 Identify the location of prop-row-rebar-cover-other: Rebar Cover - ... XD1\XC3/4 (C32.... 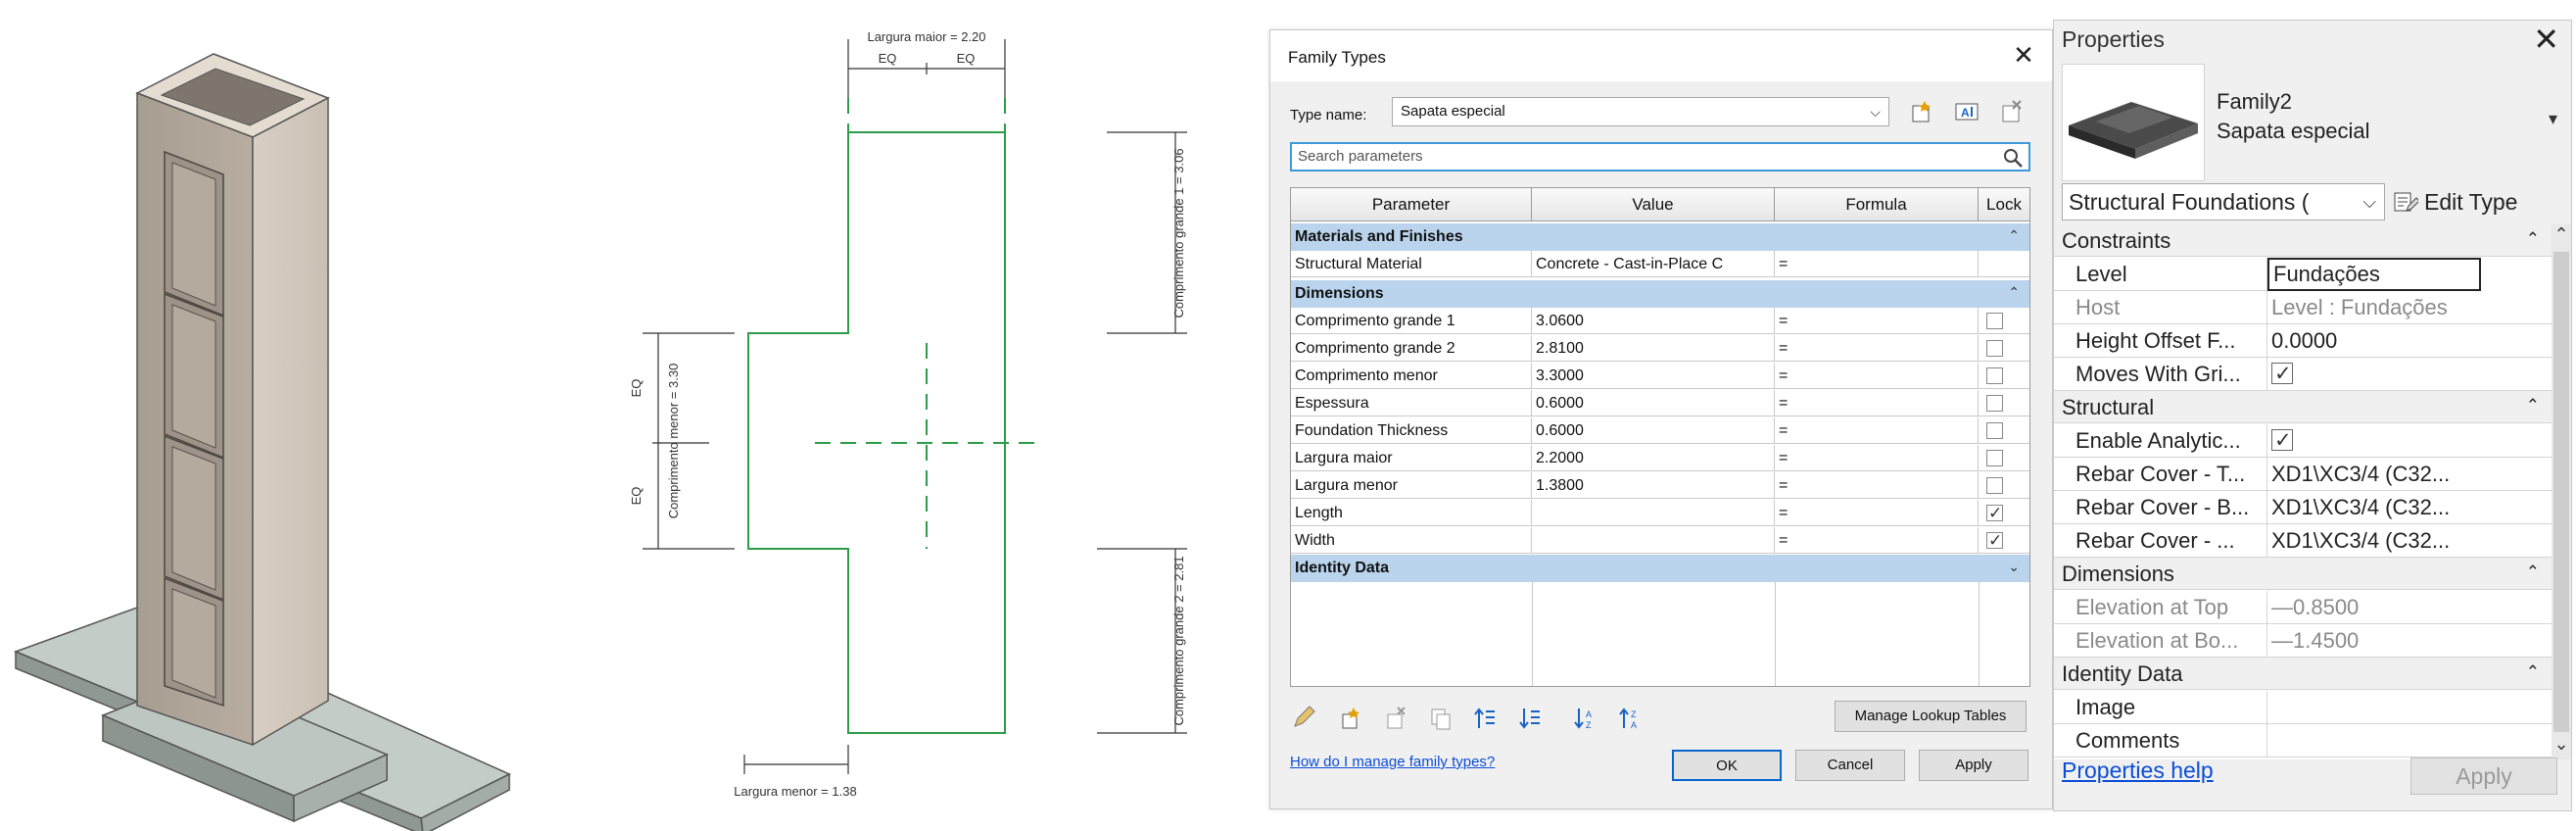
(2303, 541).